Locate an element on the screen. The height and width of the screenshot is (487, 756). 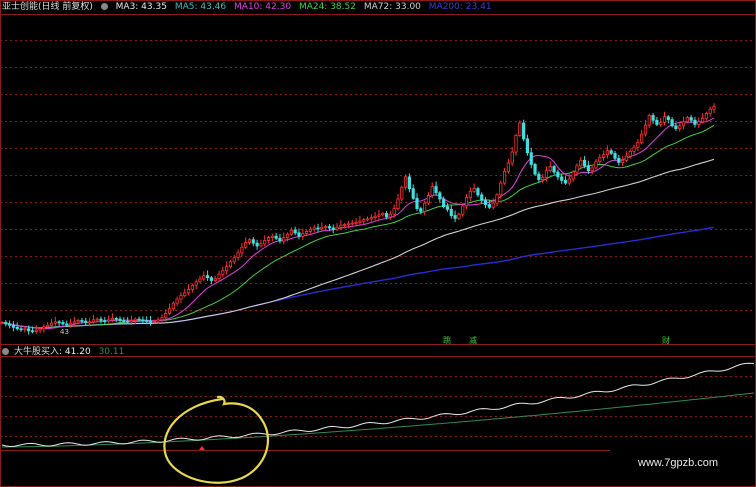
ma24-label: MA24: 38.52 is located at coordinates (327, 7).